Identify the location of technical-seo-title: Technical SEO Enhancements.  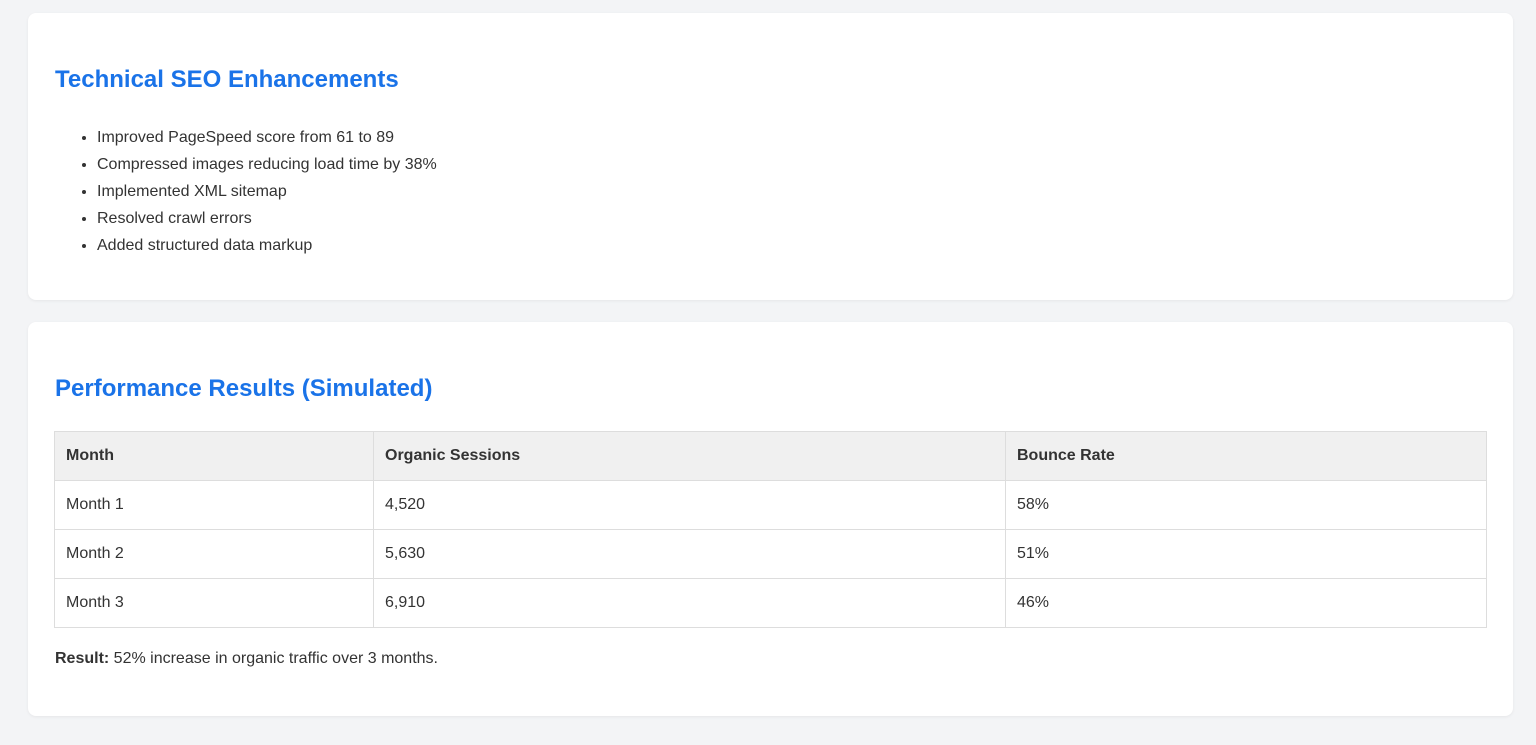
(227, 79).